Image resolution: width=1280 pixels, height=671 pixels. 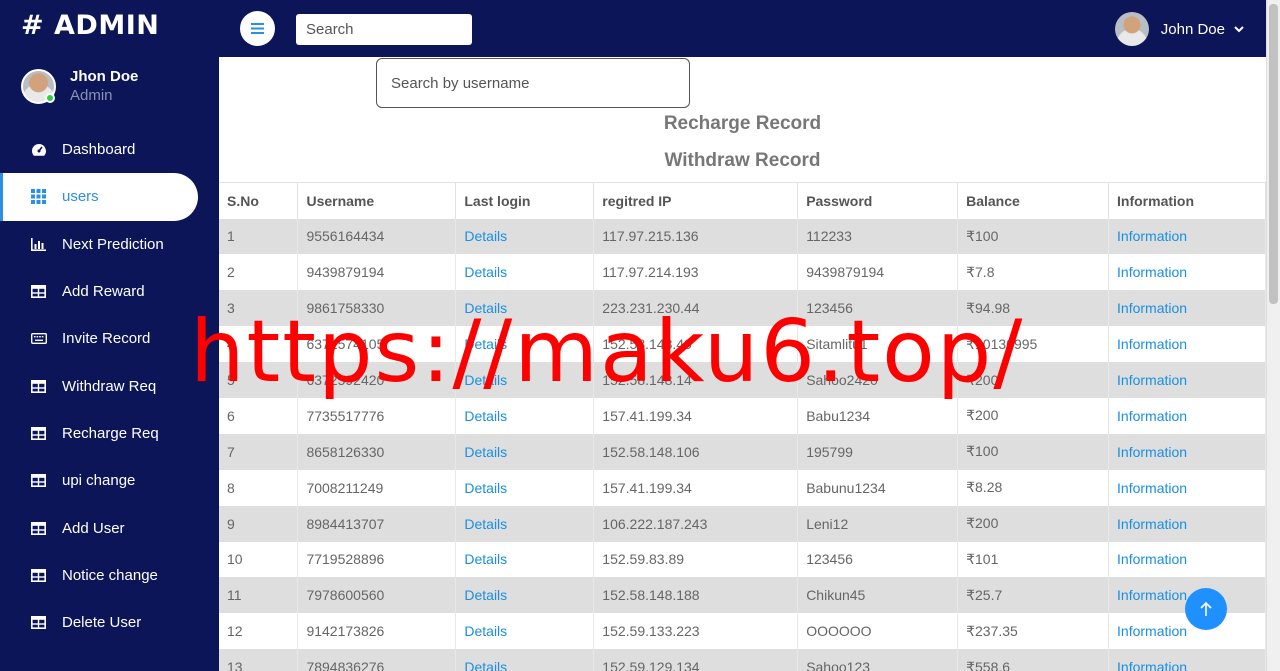 I want to click on cell-registered-ip: 152.58.148.14, so click(x=647, y=380).